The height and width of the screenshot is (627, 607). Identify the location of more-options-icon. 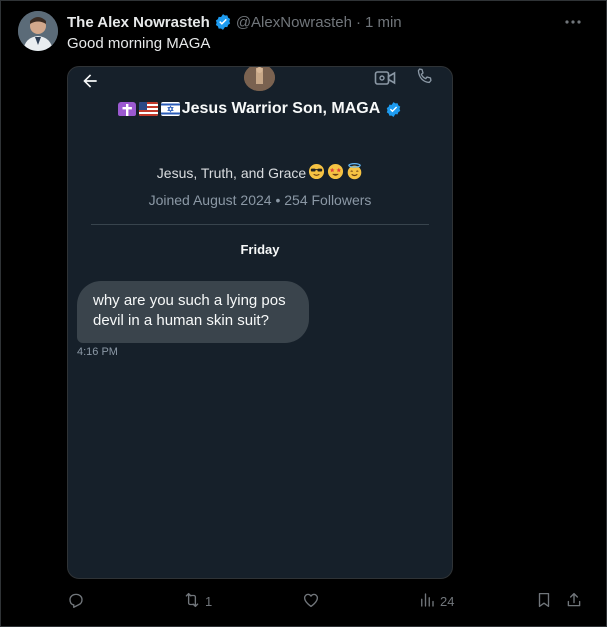
(573, 22).